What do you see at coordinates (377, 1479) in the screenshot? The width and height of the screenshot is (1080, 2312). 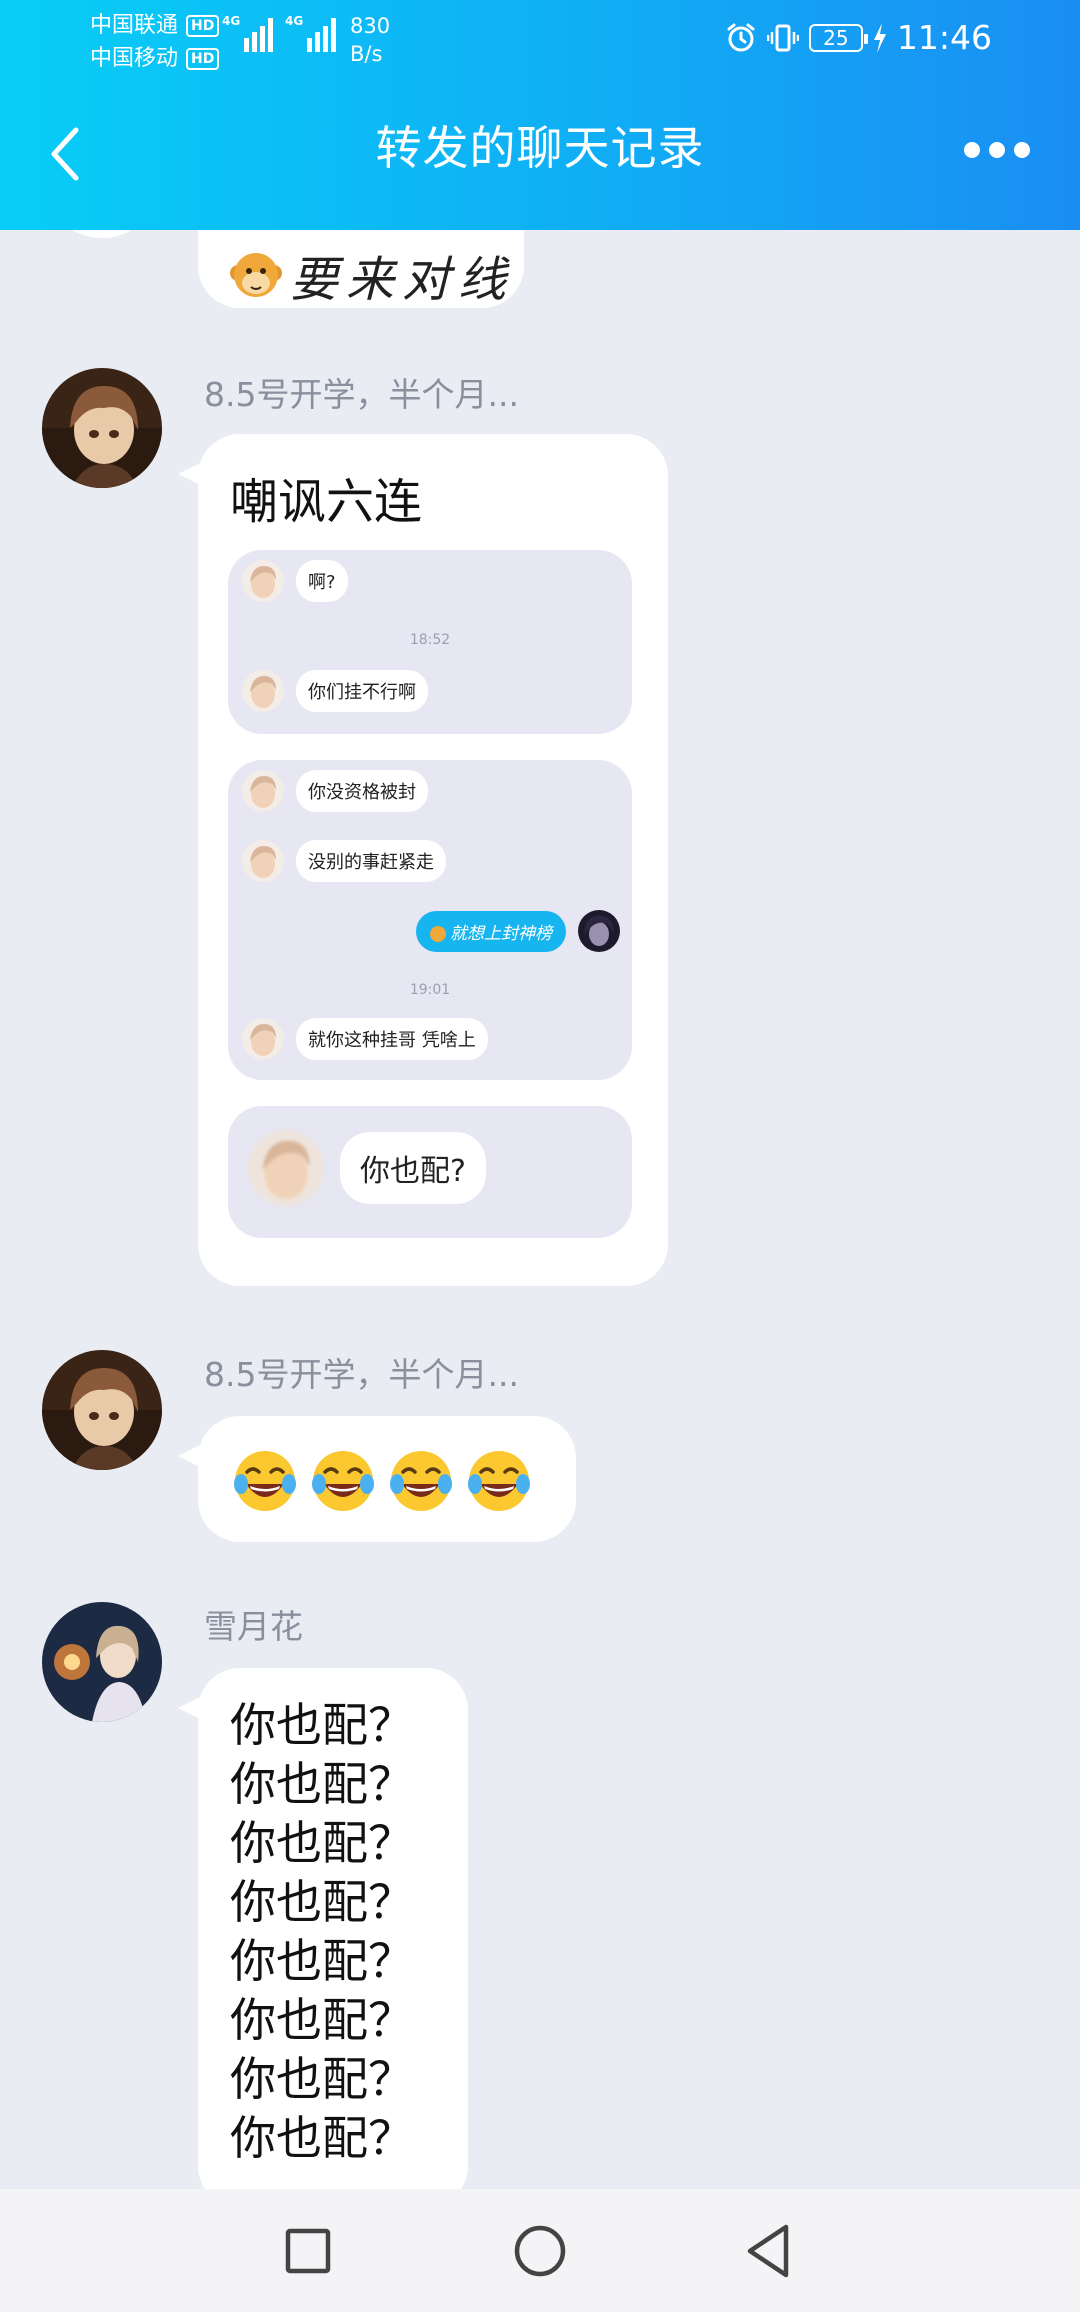 I see `message-bubble` at bounding box center [377, 1479].